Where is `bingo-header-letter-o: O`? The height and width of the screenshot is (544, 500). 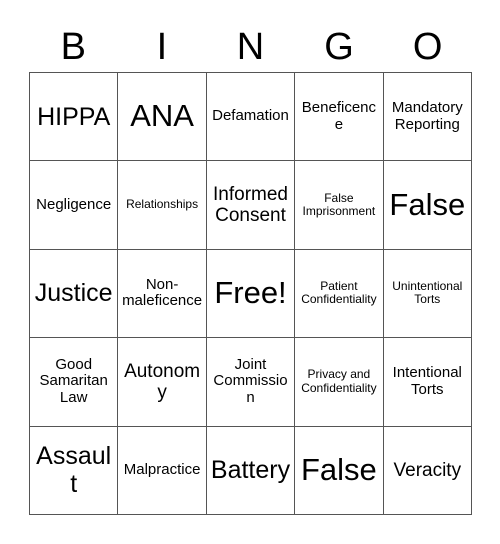
bingo-header-letter-o: O is located at coordinates (427, 47).